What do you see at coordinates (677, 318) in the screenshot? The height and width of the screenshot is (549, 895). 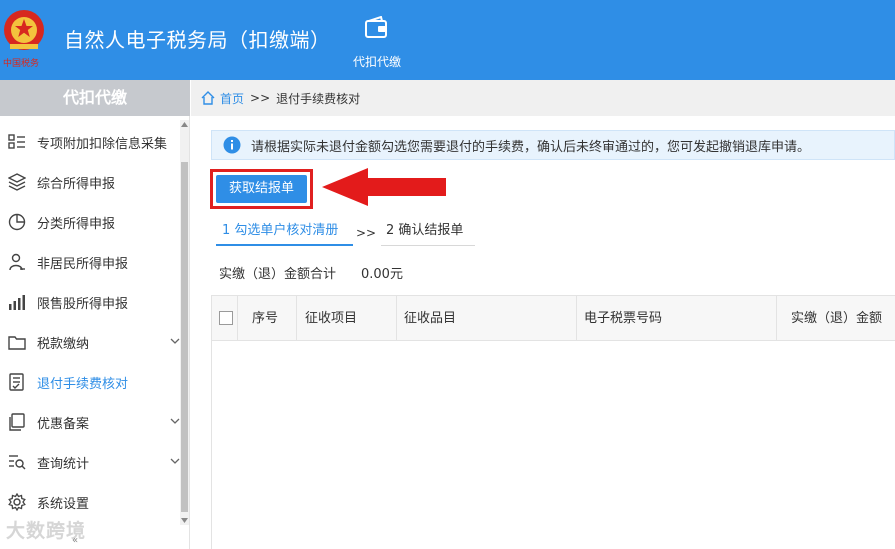 I see `column-header-e-ticket-number: 电子税票号码` at bounding box center [677, 318].